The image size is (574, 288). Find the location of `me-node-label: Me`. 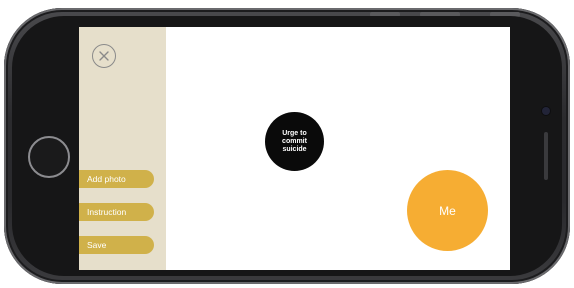

me-node-label: Me is located at coordinates (447, 210).